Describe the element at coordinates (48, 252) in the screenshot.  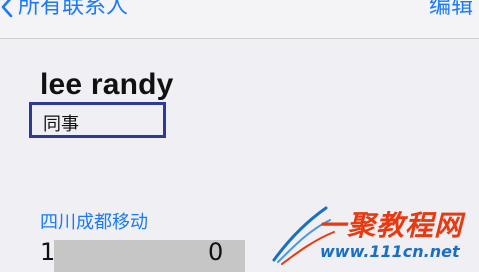
I see `phone-first-digit: 1` at that location.